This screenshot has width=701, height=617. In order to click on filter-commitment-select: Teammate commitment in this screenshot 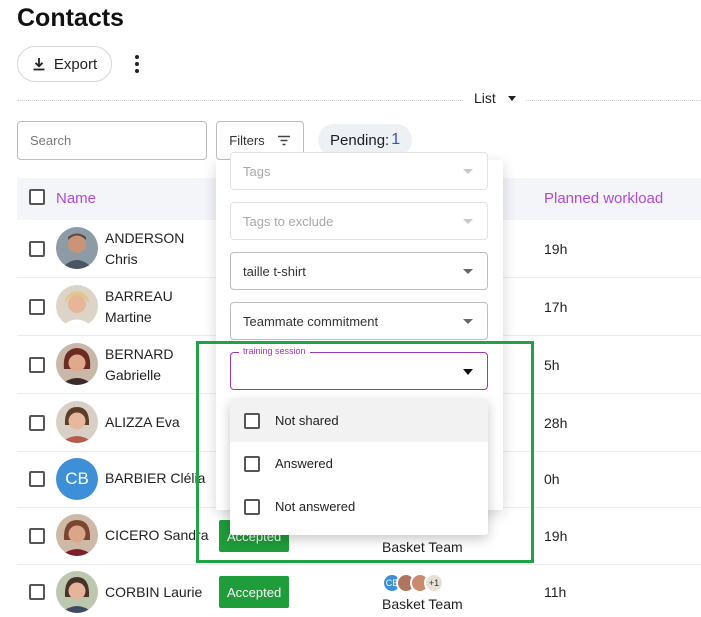, I will do `click(359, 321)`.